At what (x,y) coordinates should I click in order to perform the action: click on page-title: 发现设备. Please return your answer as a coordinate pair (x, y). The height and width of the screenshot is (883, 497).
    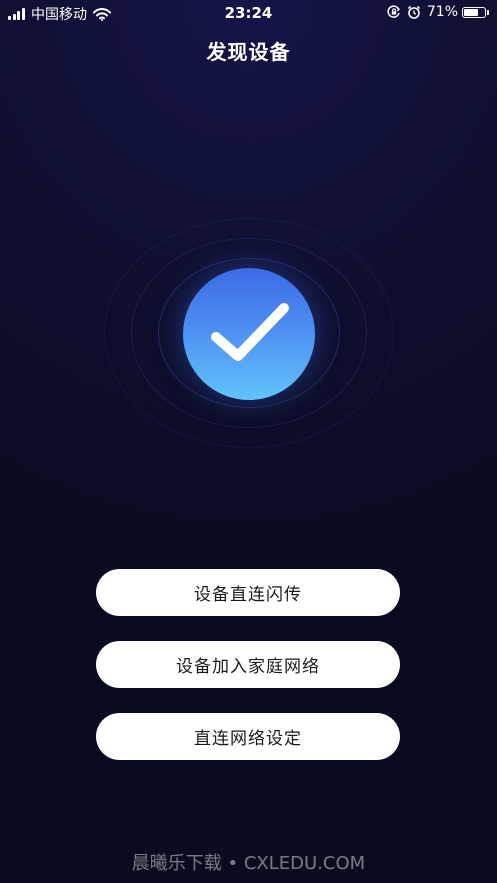
    Looking at the image, I should click on (248, 52).